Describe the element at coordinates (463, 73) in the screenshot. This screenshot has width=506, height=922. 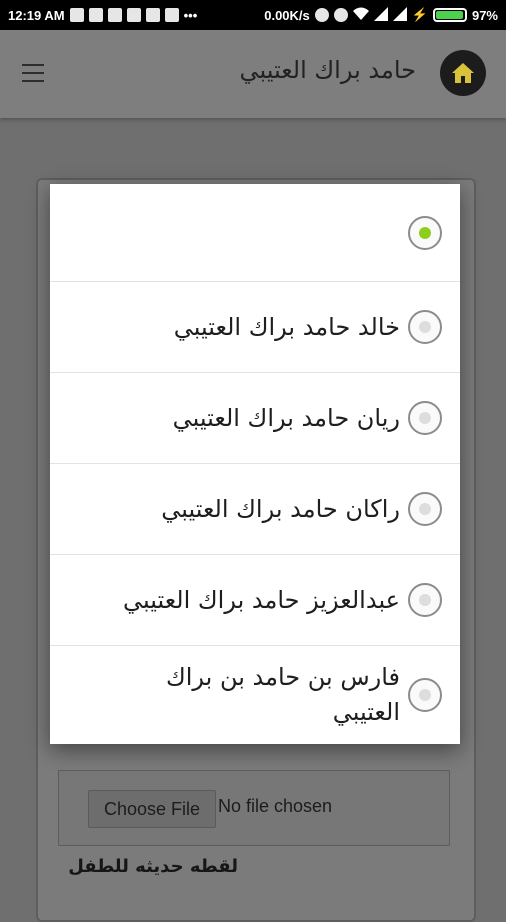
I see `home-icon` at that location.